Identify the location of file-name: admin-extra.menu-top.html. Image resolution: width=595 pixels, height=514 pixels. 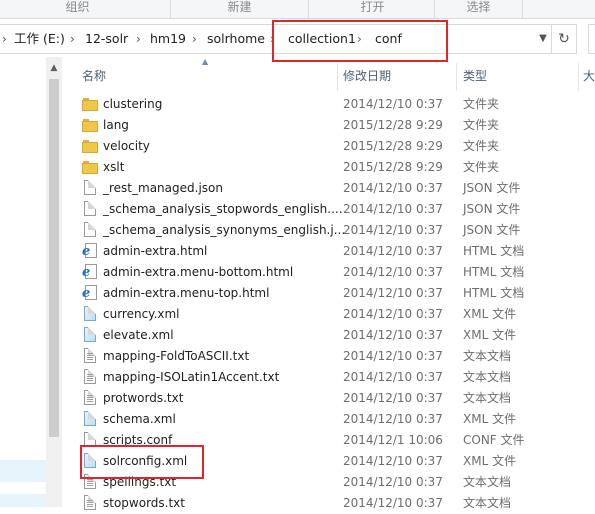
(186, 293).